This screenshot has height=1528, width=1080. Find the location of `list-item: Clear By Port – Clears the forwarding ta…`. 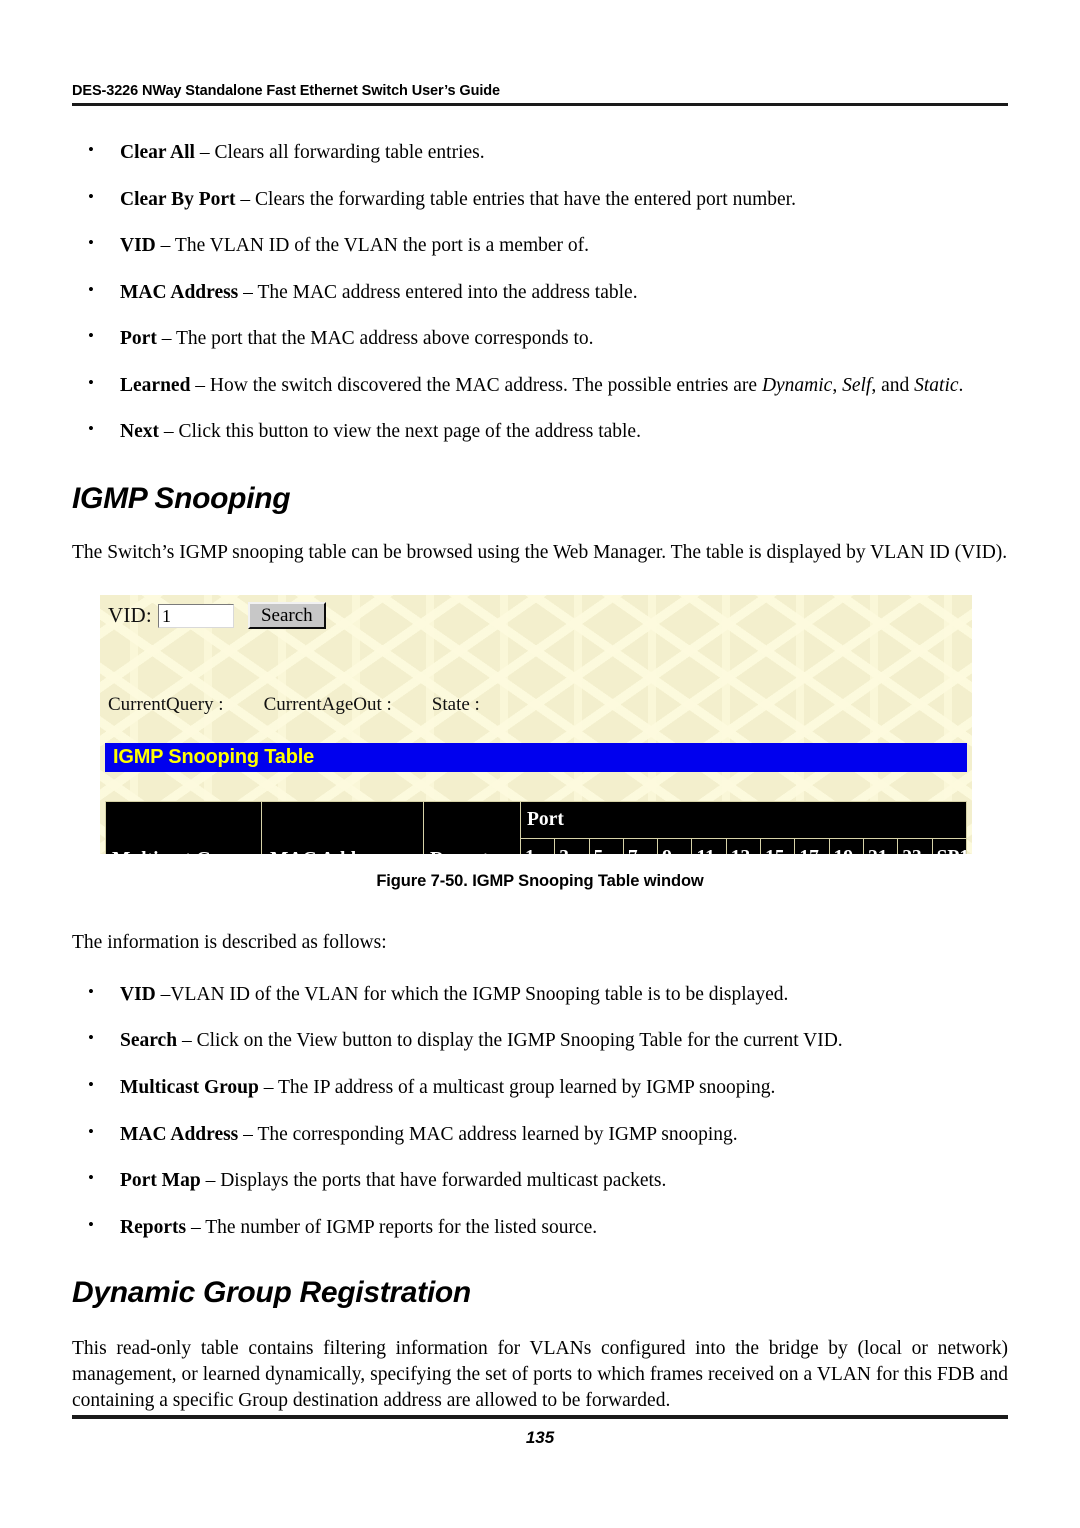

list-item: Clear By Port – Clears the forwarding ta… is located at coordinates (540, 199).